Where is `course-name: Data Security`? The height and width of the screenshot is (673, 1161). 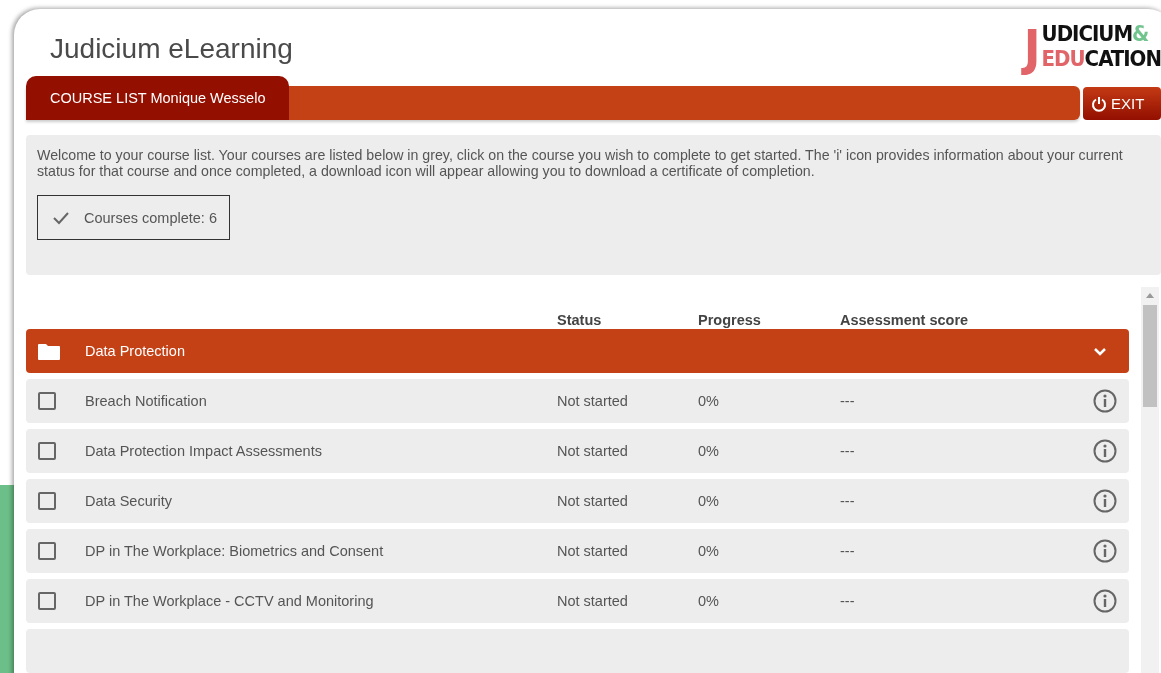
course-name: Data Security is located at coordinates (129, 501).